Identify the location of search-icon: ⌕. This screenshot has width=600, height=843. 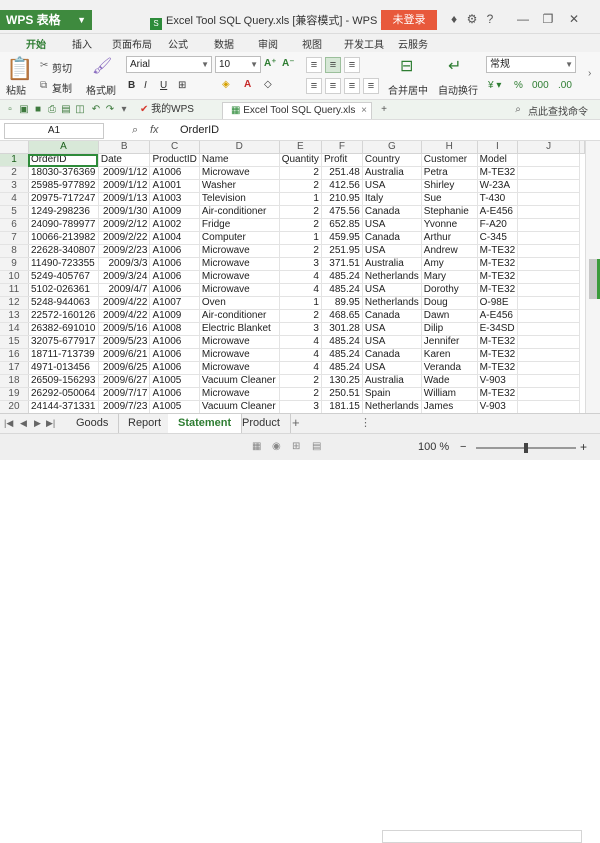
(518, 110).